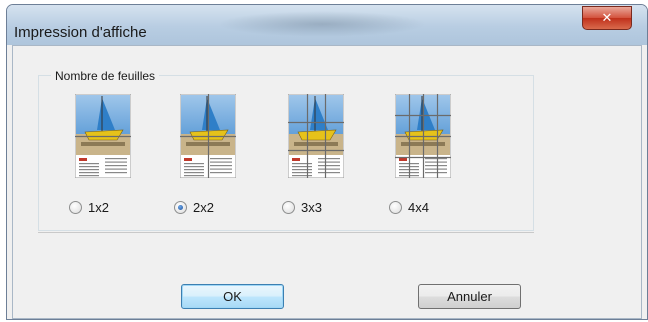  I want to click on close-button: ✕, so click(607, 18).